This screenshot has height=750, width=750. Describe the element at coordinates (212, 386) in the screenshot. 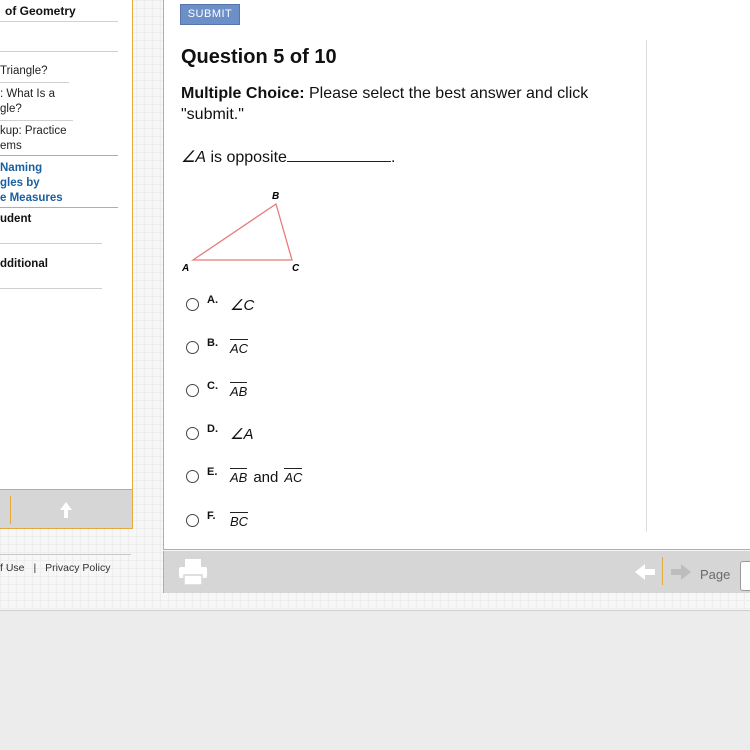

I see `choice-letter: C.` at that location.